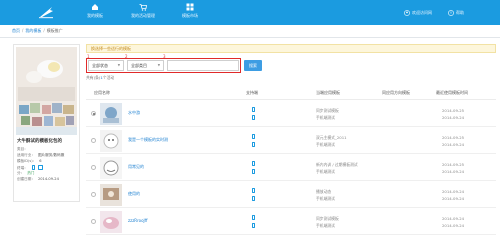  What do you see at coordinates (16, 30) in the screenshot?
I see `breadcrumb-home: 首页` at bounding box center [16, 30].